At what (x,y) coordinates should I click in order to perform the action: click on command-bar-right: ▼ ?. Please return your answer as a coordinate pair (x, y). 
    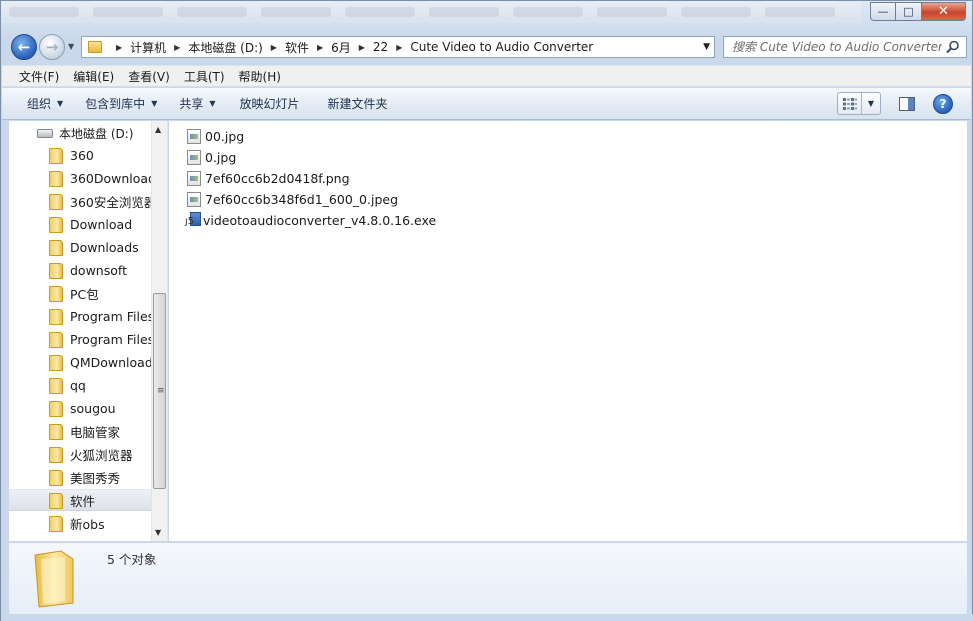
    Looking at the image, I should click on (895, 103).